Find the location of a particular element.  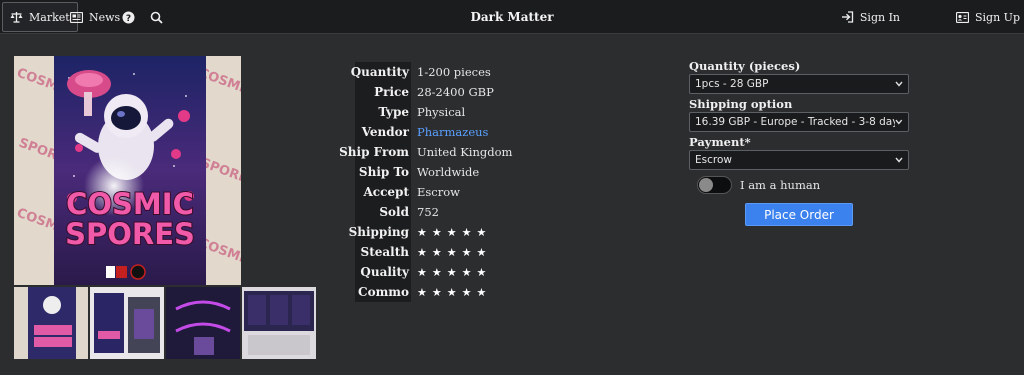

info-row-price: Price 28-2400 GBP is located at coordinates (433, 92).